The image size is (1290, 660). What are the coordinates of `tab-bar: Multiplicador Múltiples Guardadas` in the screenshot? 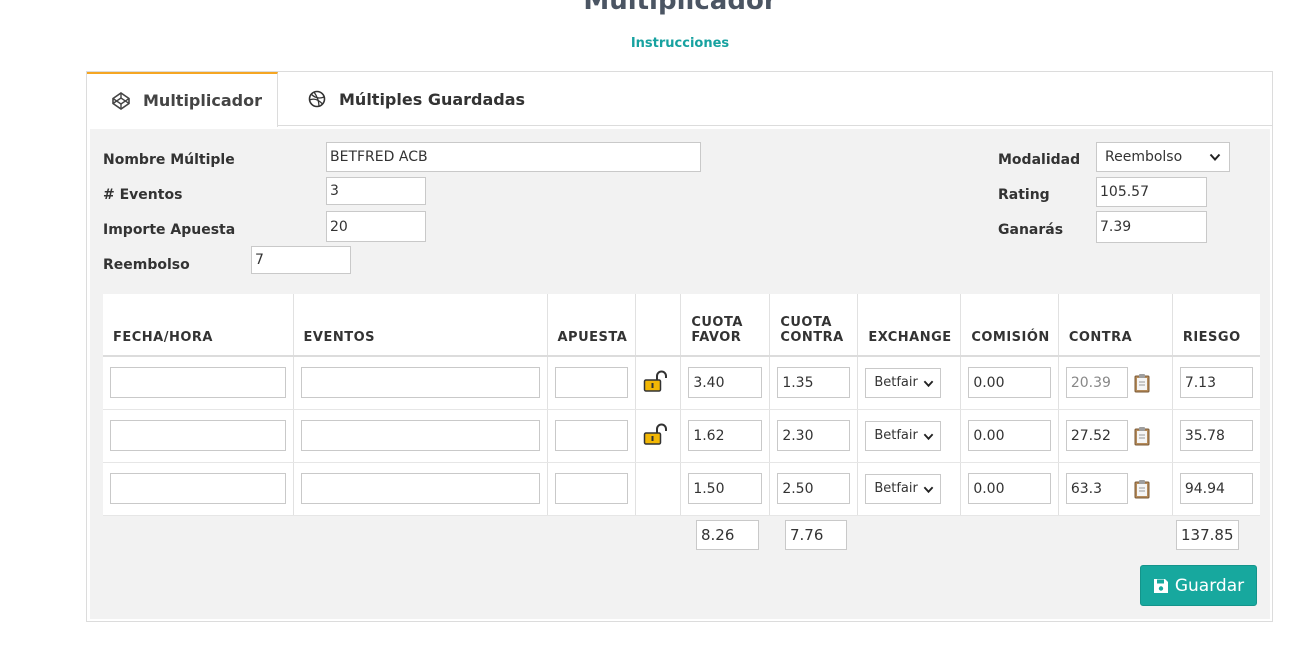 It's located at (679, 99).